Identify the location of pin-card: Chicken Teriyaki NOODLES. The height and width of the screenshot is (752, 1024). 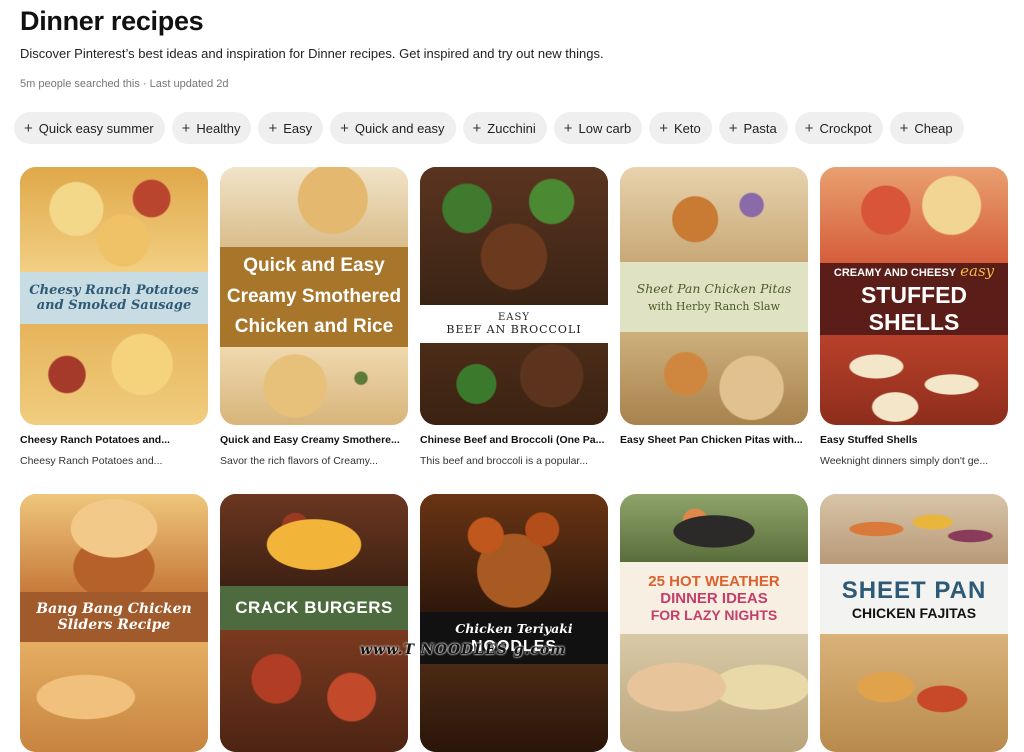
(514, 623).